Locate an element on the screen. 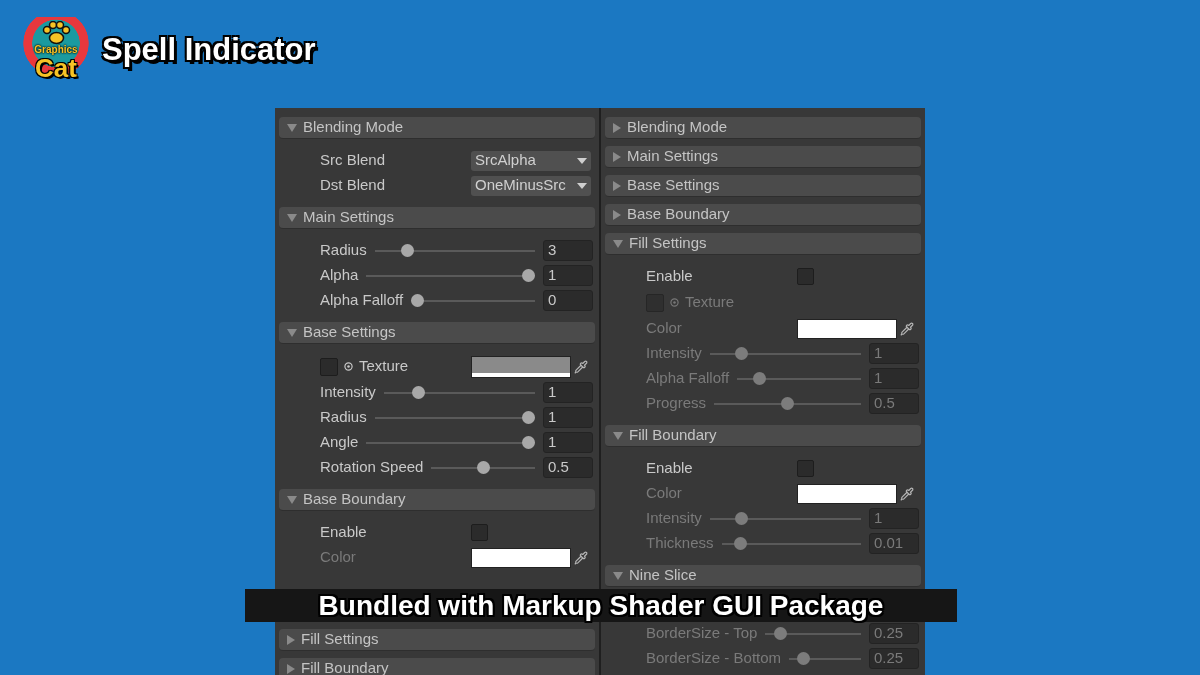 The height and width of the screenshot is (675, 1200). field-label: Progress is located at coordinates (676, 403).